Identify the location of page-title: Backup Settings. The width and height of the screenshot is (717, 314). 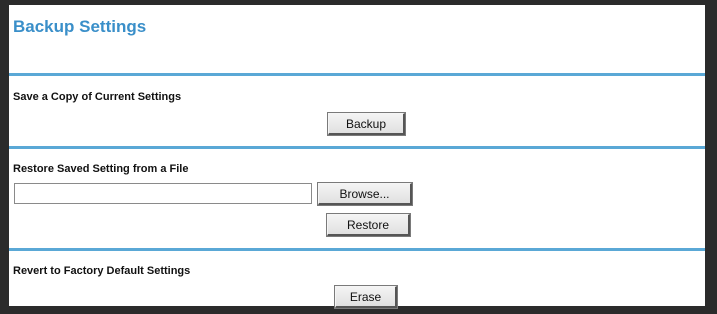
(80, 26).